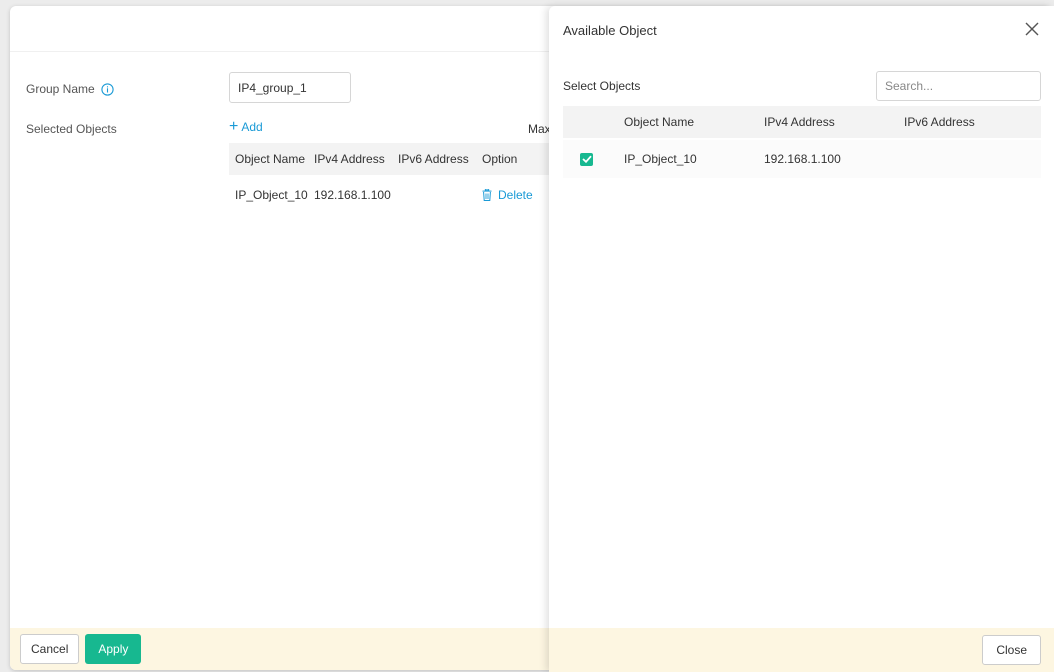 This screenshot has height=672, width=1054. What do you see at coordinates (958, 86) in the screenshot?
I see `search-input` at bounding box center [958, 86].